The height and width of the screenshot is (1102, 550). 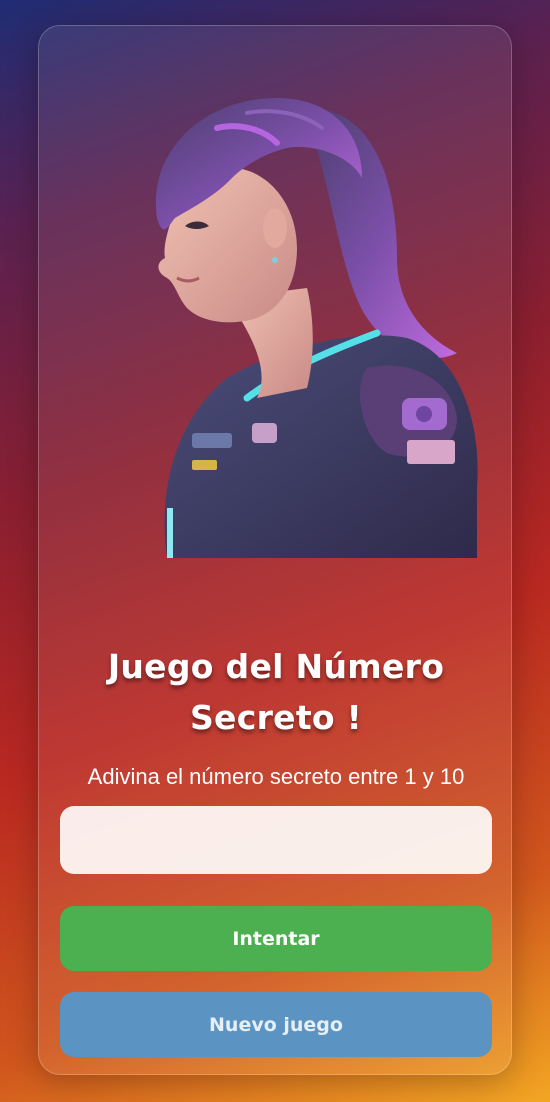 I want to click on guess-input, so click(x=276, y=840).